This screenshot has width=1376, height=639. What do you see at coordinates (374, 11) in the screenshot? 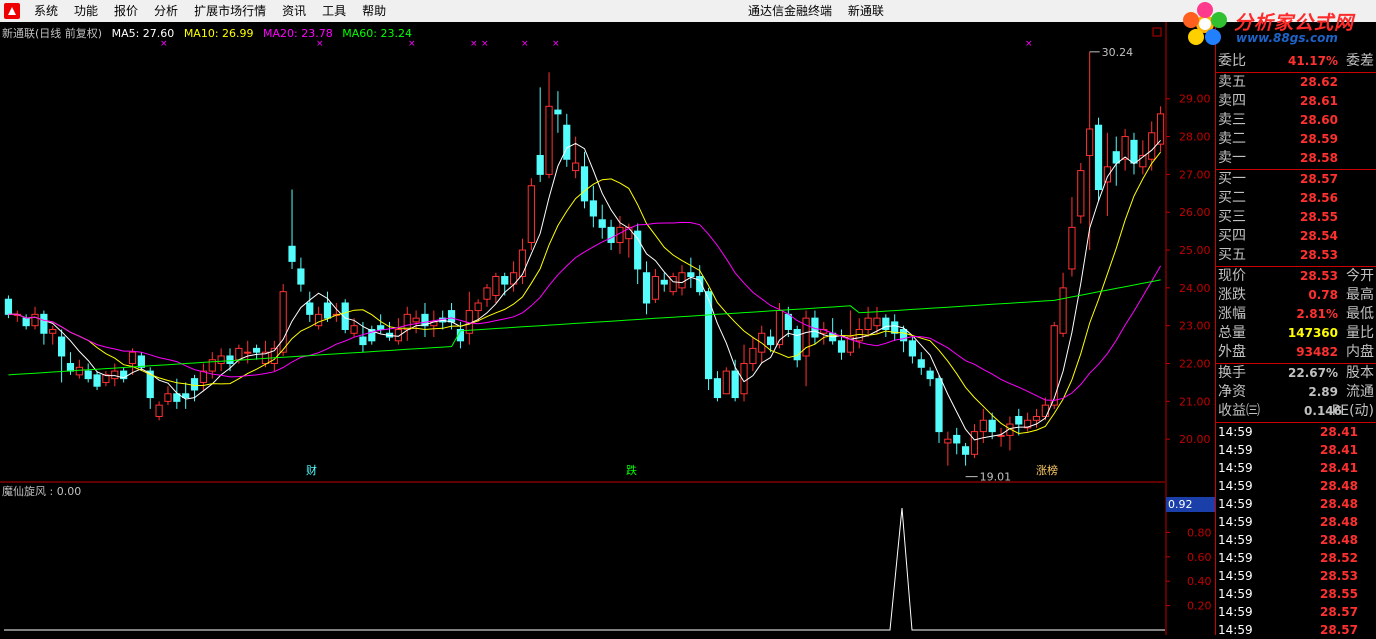
I see `menu-item-help: 帮助` at bounding box center [374, 11].